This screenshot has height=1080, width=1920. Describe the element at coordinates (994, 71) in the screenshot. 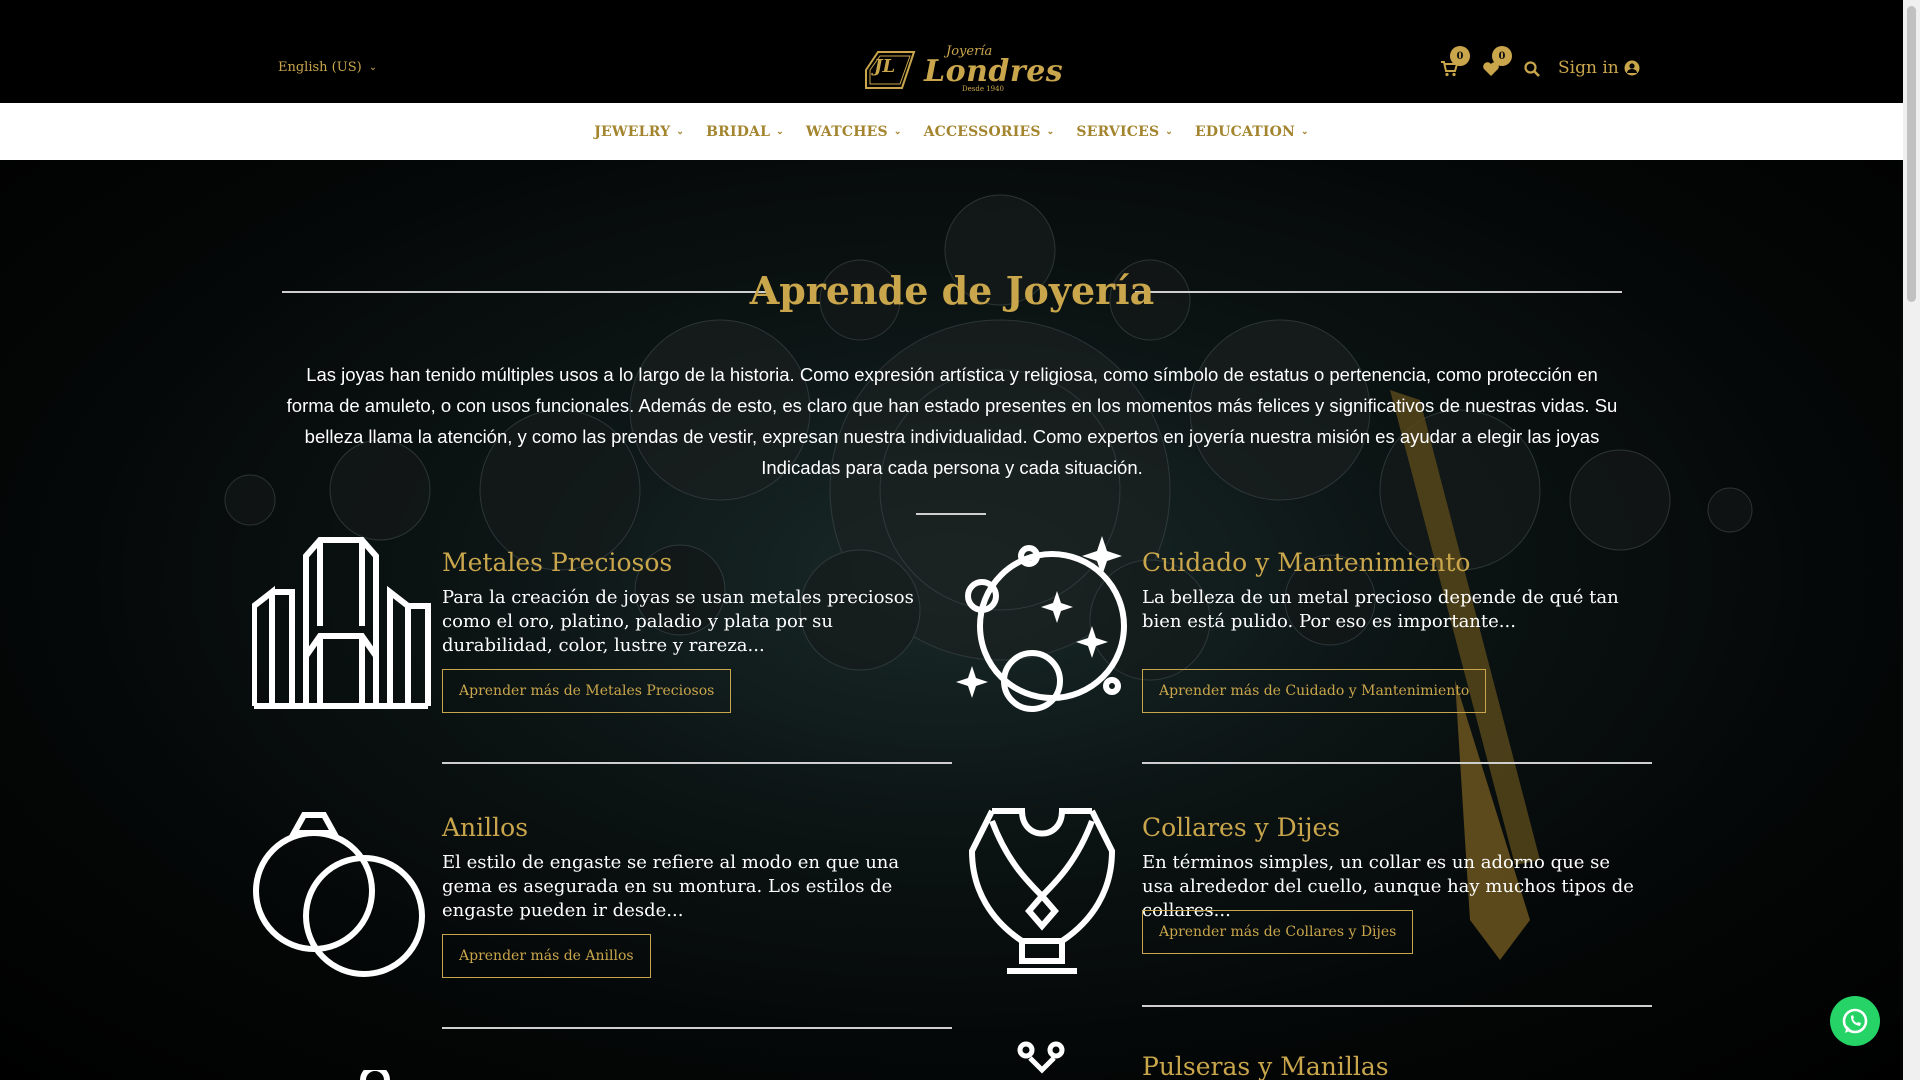

I see `logo-brand-text: Londres` at that location.